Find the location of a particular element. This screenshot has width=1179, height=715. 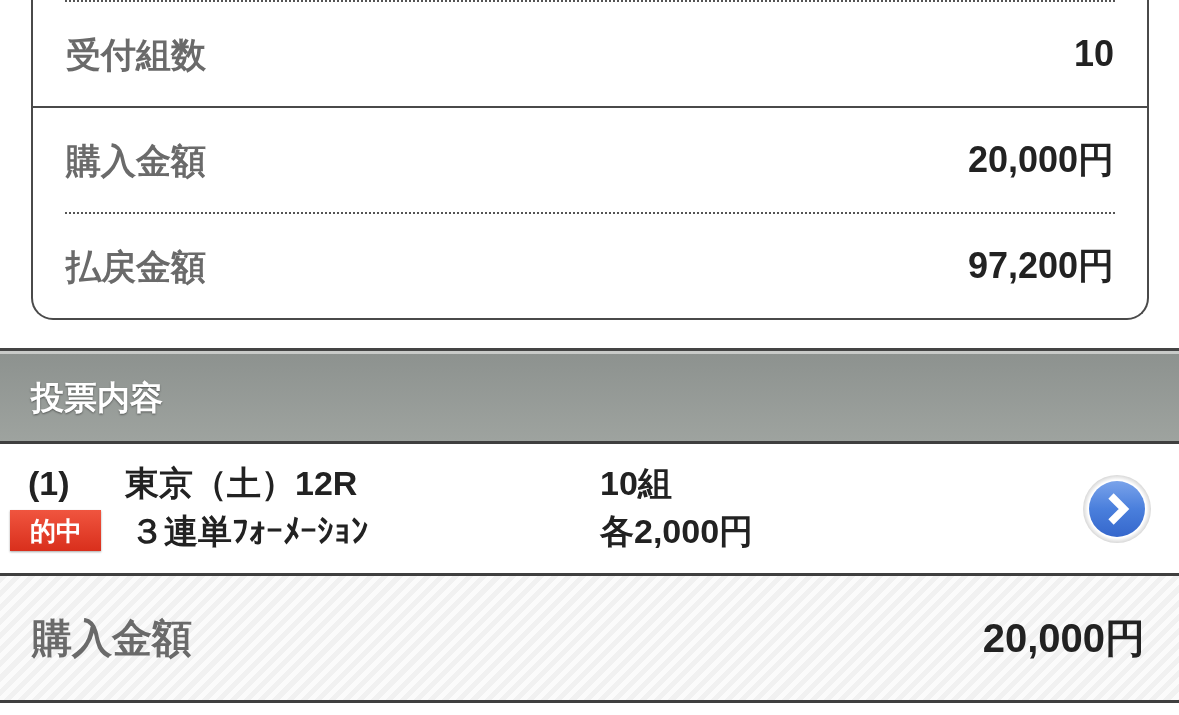

bet-type: ３連単ﾌｫｰﾒｰｼｮﾝ is located at coordinates (249, 530).